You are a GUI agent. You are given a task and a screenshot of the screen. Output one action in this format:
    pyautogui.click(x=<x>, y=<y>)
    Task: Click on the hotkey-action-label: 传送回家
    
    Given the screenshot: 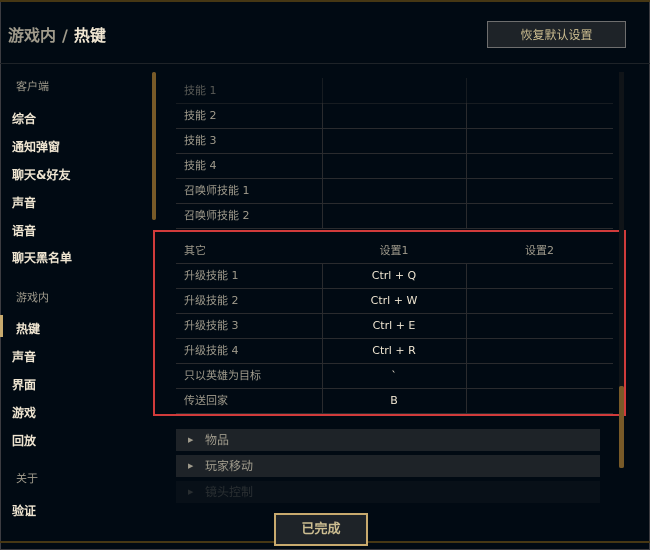 What is the action you would take?
    pyautogui.click(x=206, y=400)
    